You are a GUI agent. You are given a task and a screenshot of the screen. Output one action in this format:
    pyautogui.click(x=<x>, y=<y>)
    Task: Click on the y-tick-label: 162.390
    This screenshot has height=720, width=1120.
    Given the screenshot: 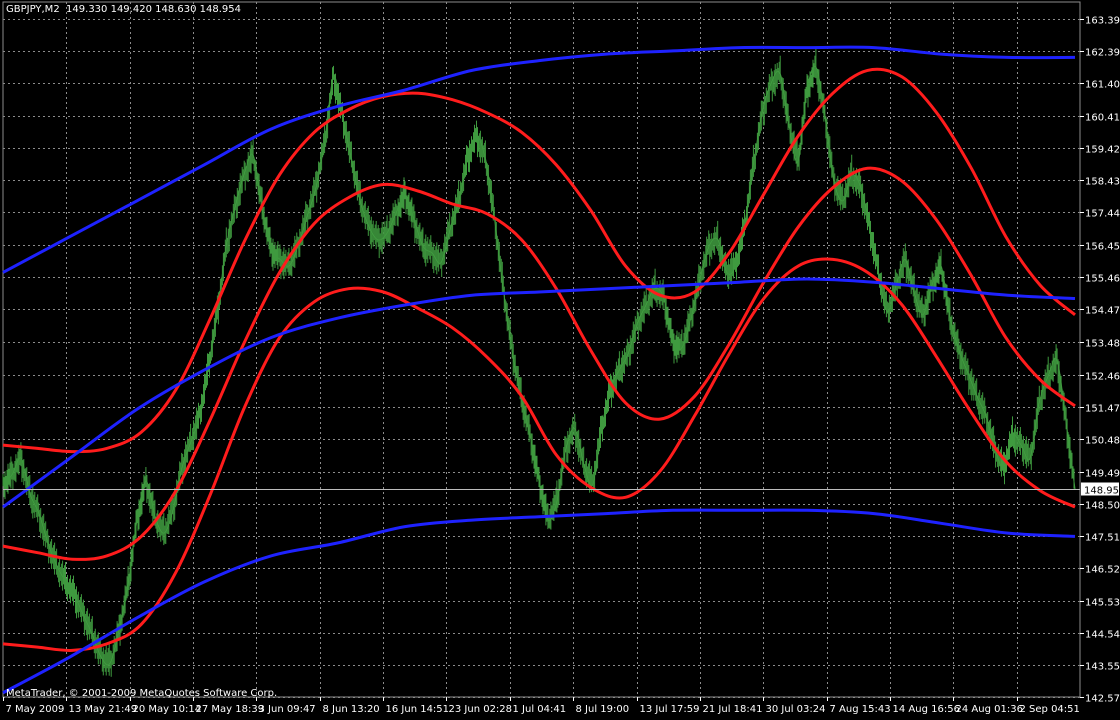 What is the action you would take?
    pyautogui.click(x=1102, y=53)
    